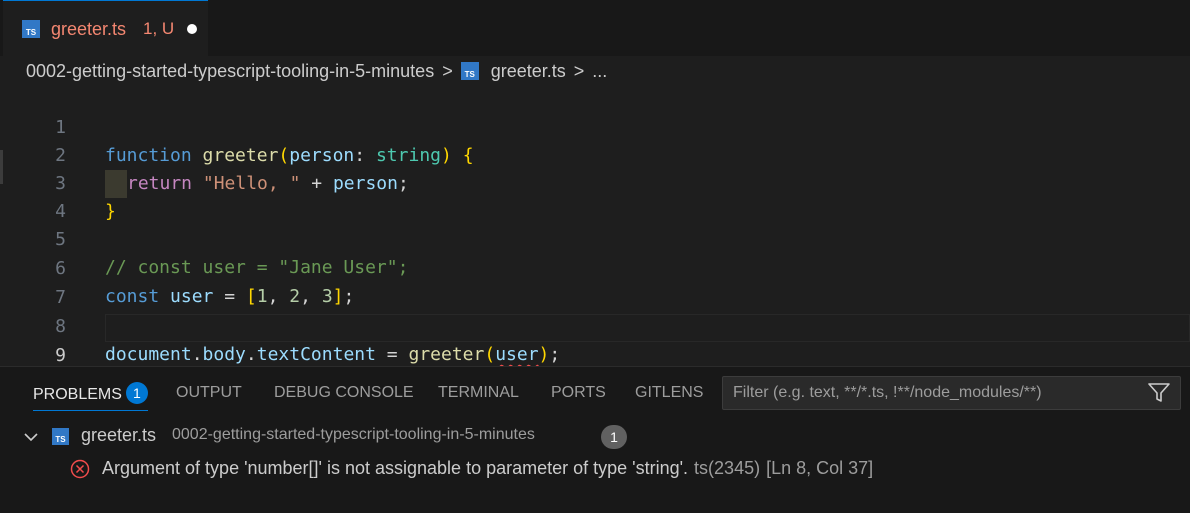 This screenshot has height=513, width=1190. I want to click on tab-filename: greeter.ts, so click(89, 29).